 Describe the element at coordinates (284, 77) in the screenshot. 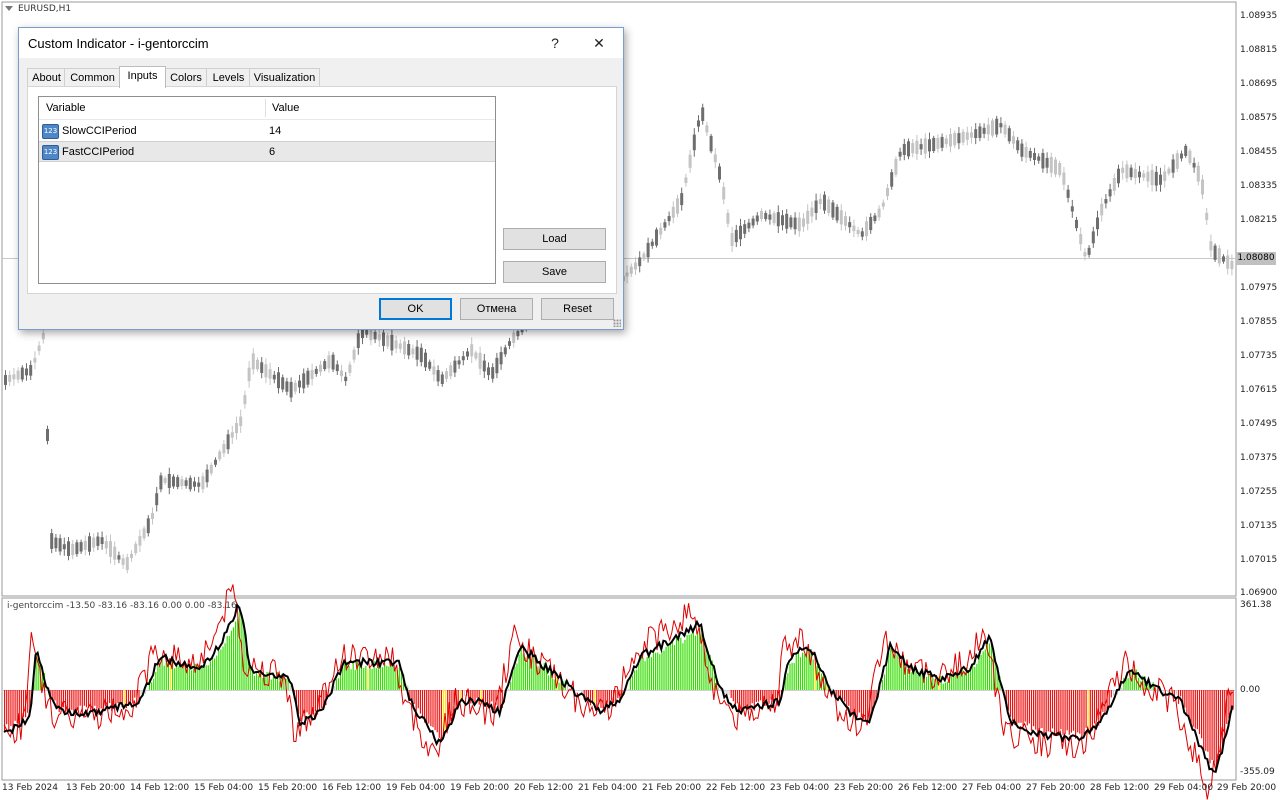

I see `tab-visualization: Visualization` at that location.